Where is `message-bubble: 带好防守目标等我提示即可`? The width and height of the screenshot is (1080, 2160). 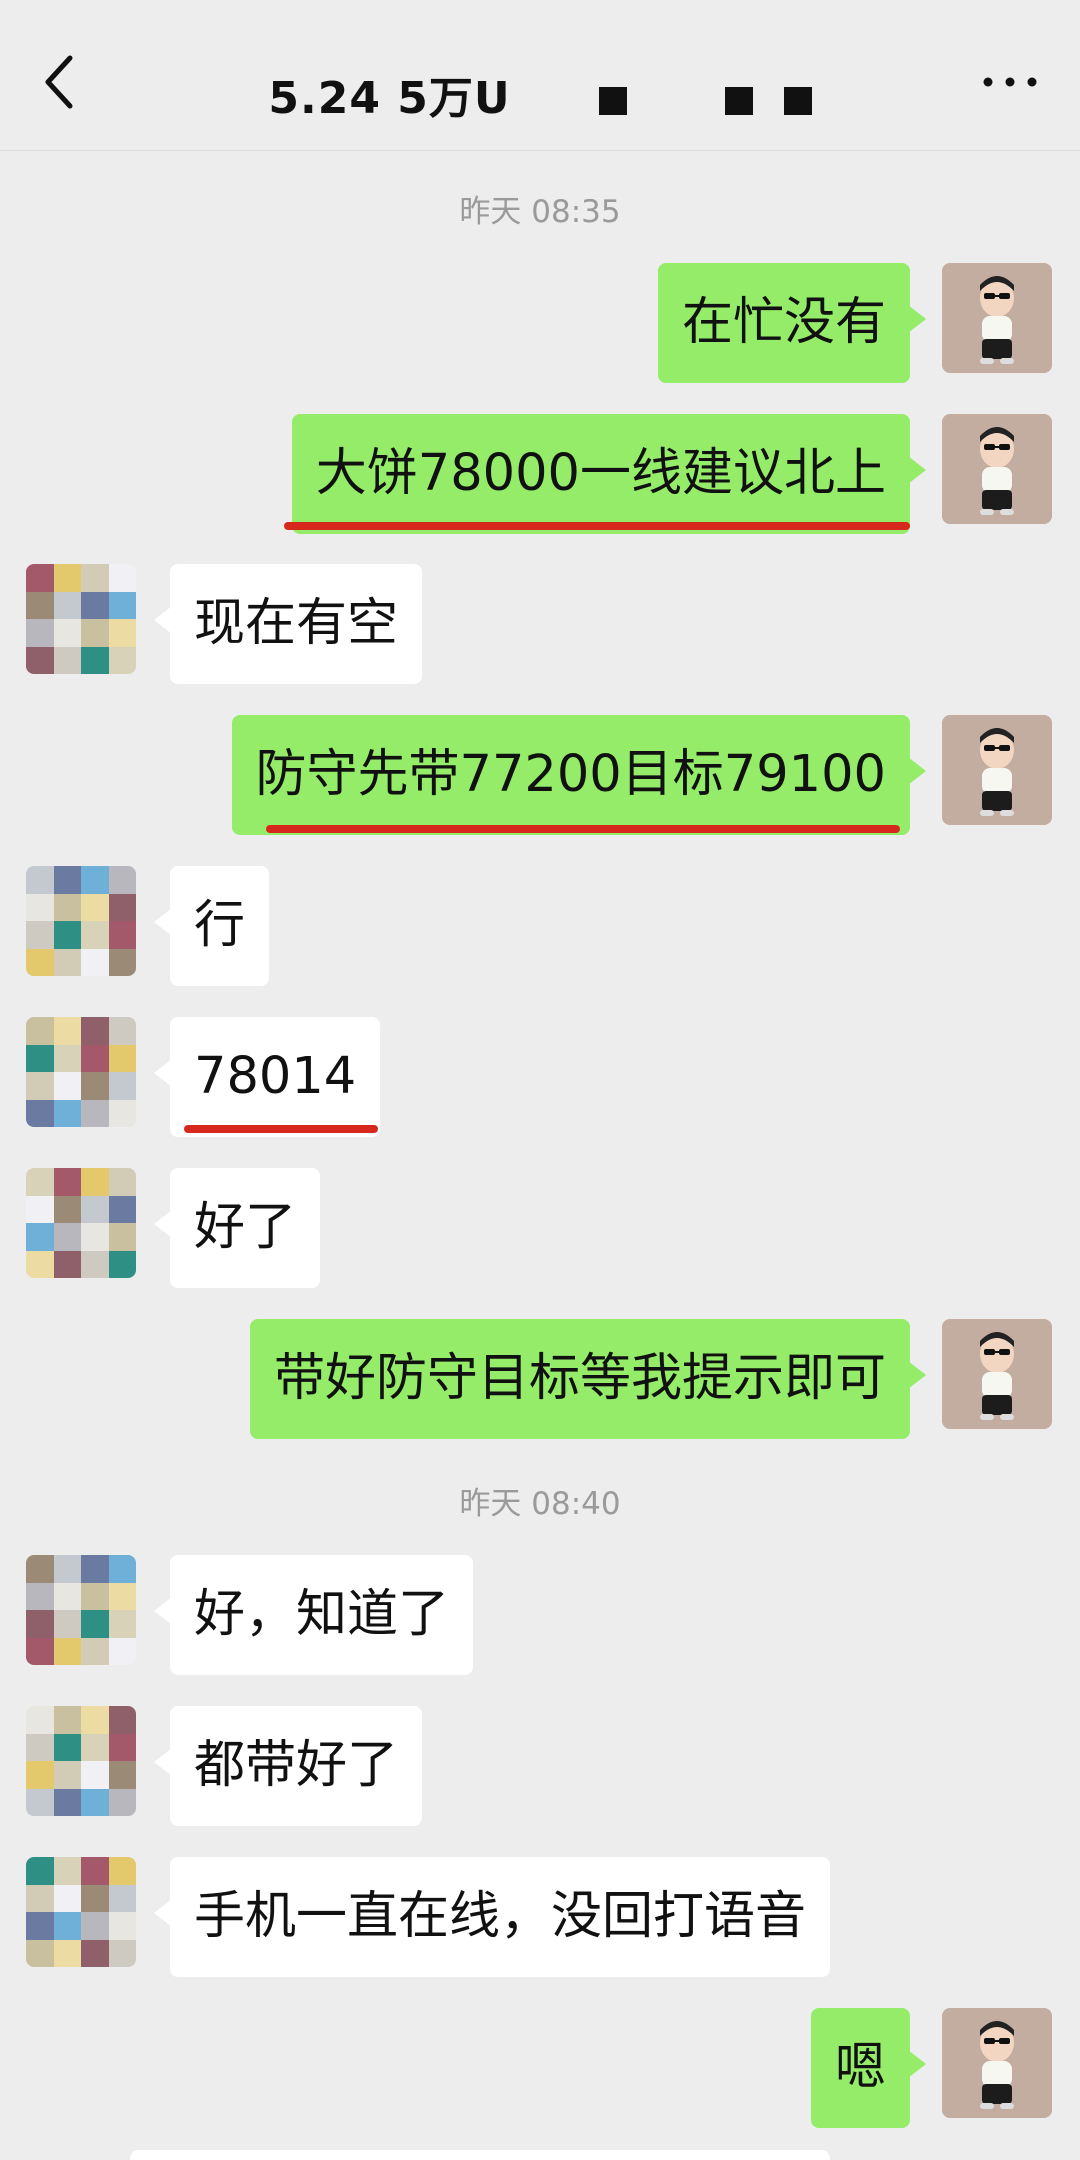 message-bubble: 带好防守目标等我提示即可 is located at coordinates (588, 1379).